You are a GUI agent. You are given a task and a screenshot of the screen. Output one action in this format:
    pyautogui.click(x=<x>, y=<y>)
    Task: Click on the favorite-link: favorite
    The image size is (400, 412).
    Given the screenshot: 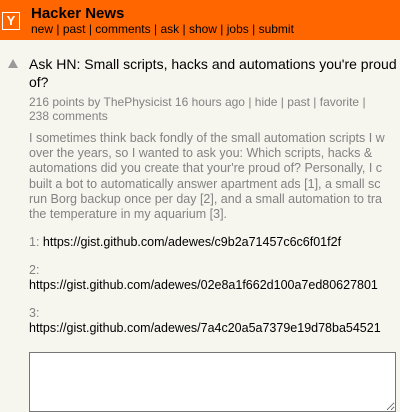 What is the action you would take?
    pyautogui.click(x=339, y=102)
    